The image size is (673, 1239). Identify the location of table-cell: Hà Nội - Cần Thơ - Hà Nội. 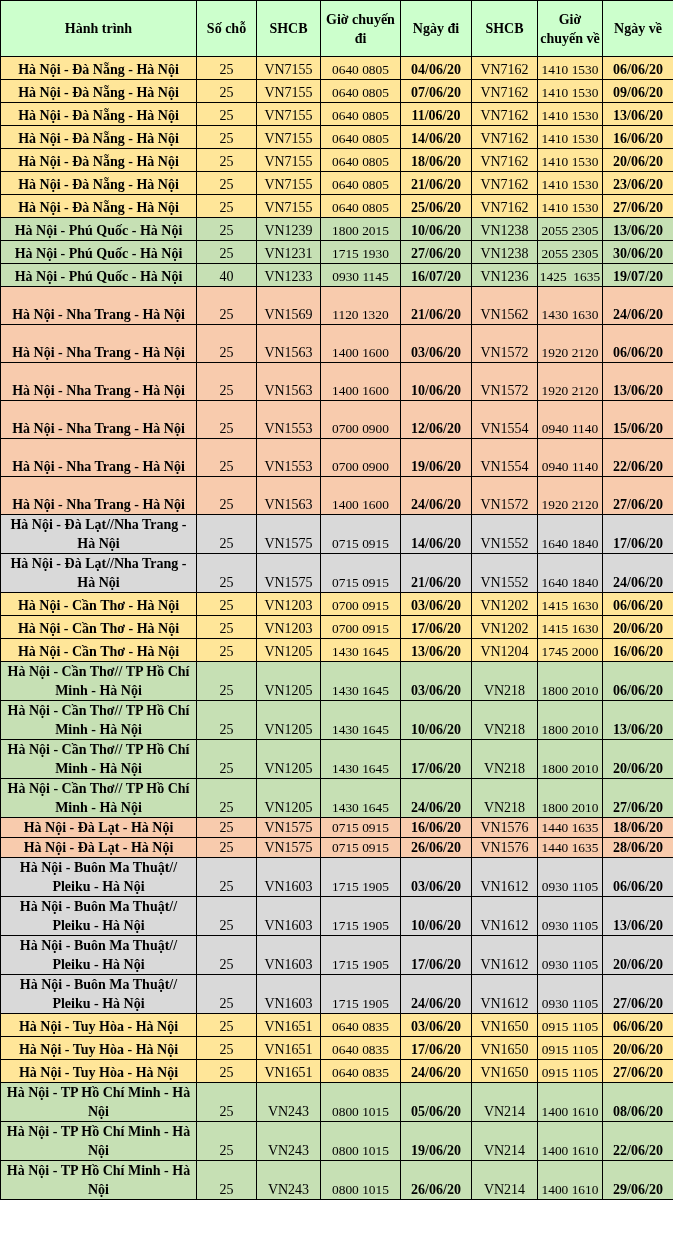
(98, 651).